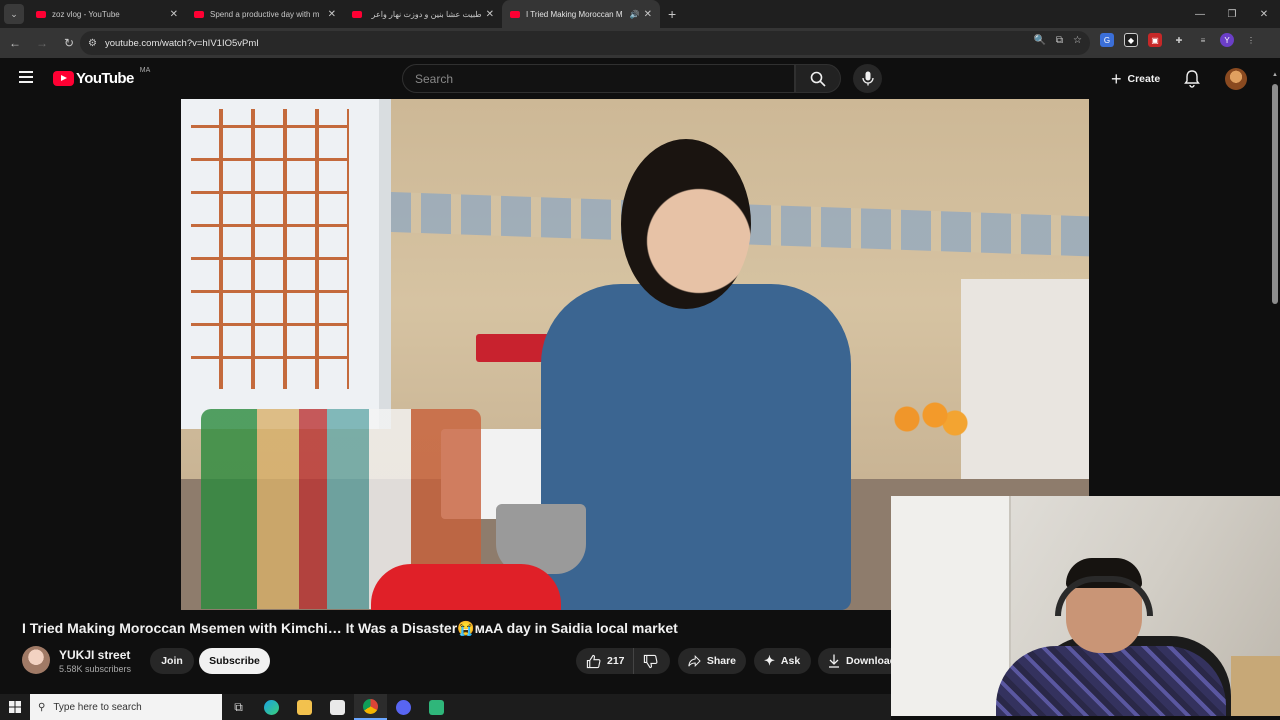 The image size is (1280, 720). What do you see at coordinates (1275, 75) in the screenshot?
I see `scroll-up-icon: ▲` at bounding box center [1275, 75].